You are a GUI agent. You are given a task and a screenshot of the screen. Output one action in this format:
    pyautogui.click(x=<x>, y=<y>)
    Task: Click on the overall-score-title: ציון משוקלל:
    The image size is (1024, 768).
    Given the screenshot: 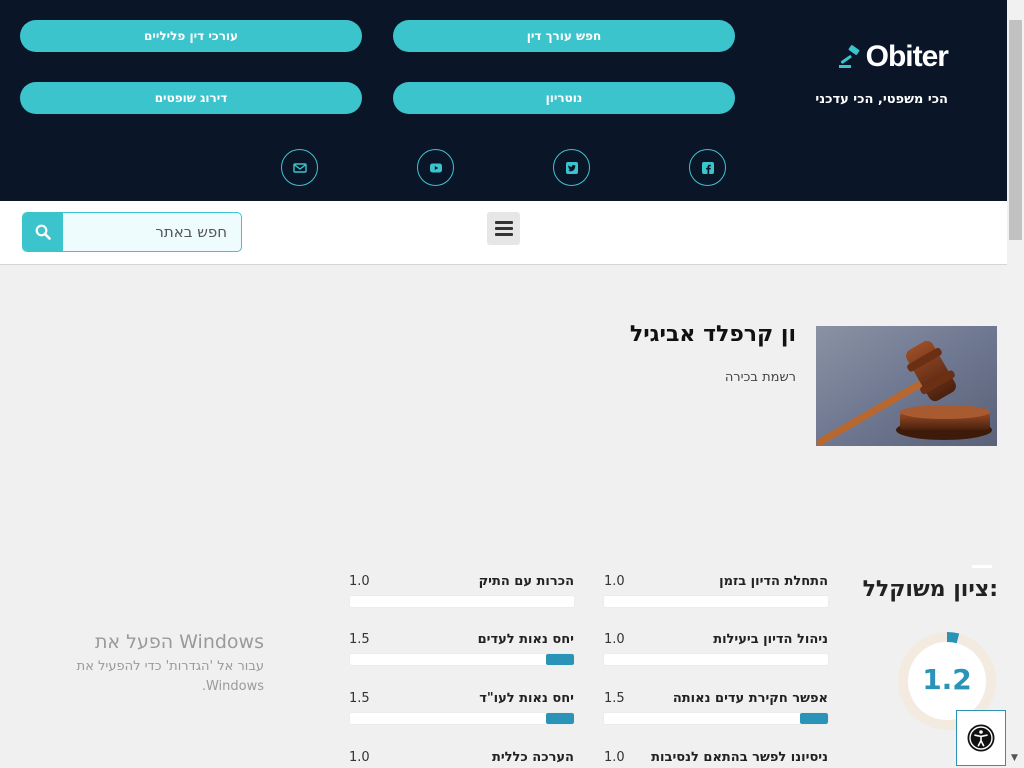 What is the action you would take?
    pyautogui.click(x=930, y=589)
    